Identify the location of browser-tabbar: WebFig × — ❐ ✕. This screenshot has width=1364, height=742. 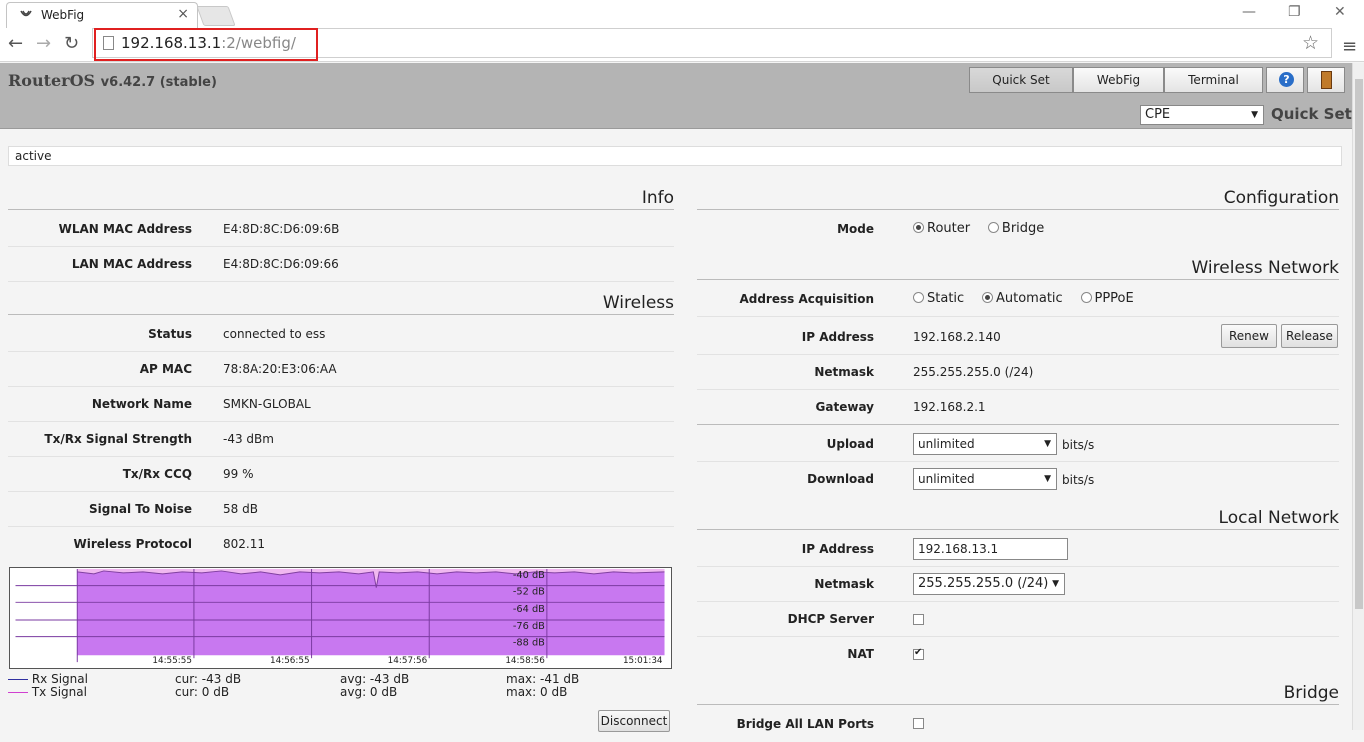
(682, 14).